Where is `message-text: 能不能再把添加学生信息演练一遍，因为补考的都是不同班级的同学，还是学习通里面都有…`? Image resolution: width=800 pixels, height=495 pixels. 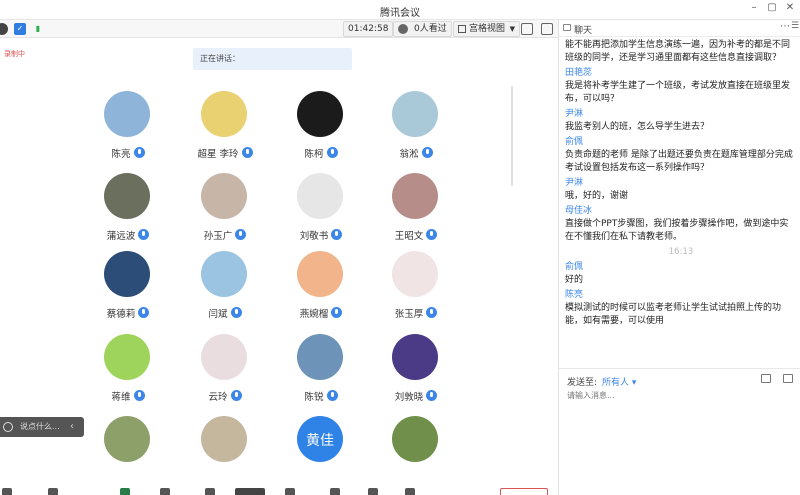 message-text: 能不能再把添加学生信息演练一遍，因为补考的都是不同班级的同学，还是学习通里面都有… is located at coordinates (678, 51).